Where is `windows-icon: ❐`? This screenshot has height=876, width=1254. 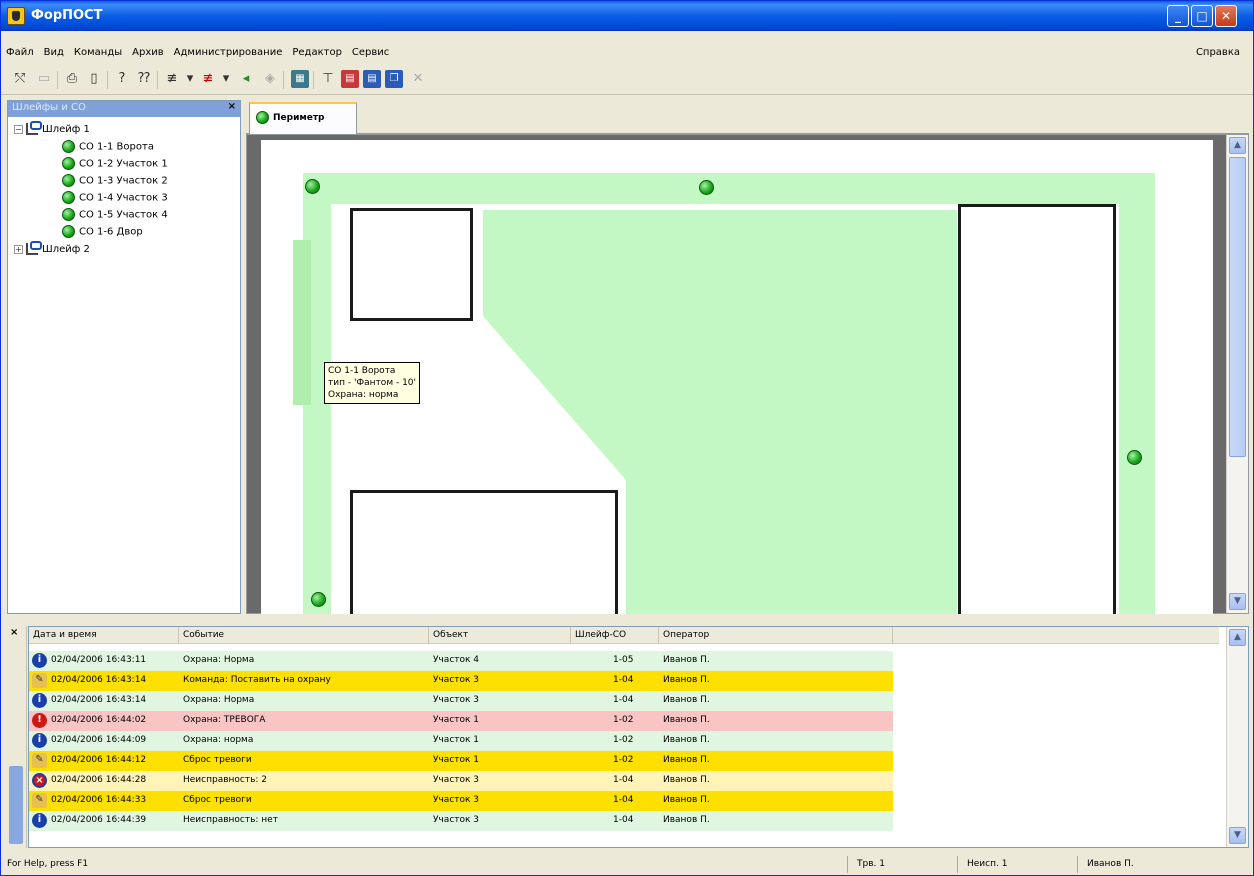
windows-icon: ❐ is located at coordinates (394, 79).